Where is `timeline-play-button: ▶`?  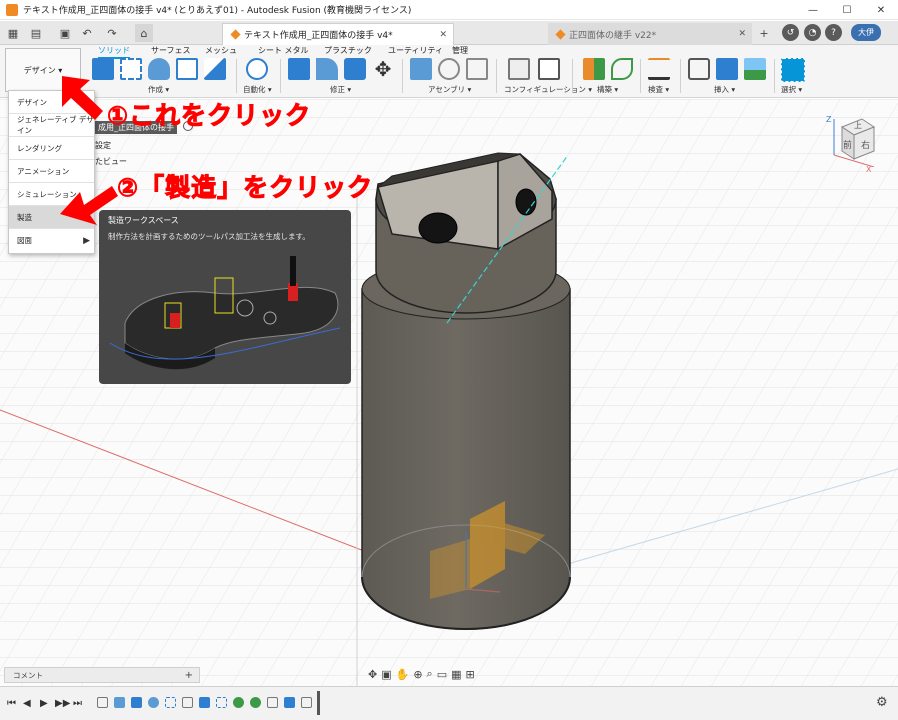
timeline-play-button: ▶ is located at coordinates (44, 703).